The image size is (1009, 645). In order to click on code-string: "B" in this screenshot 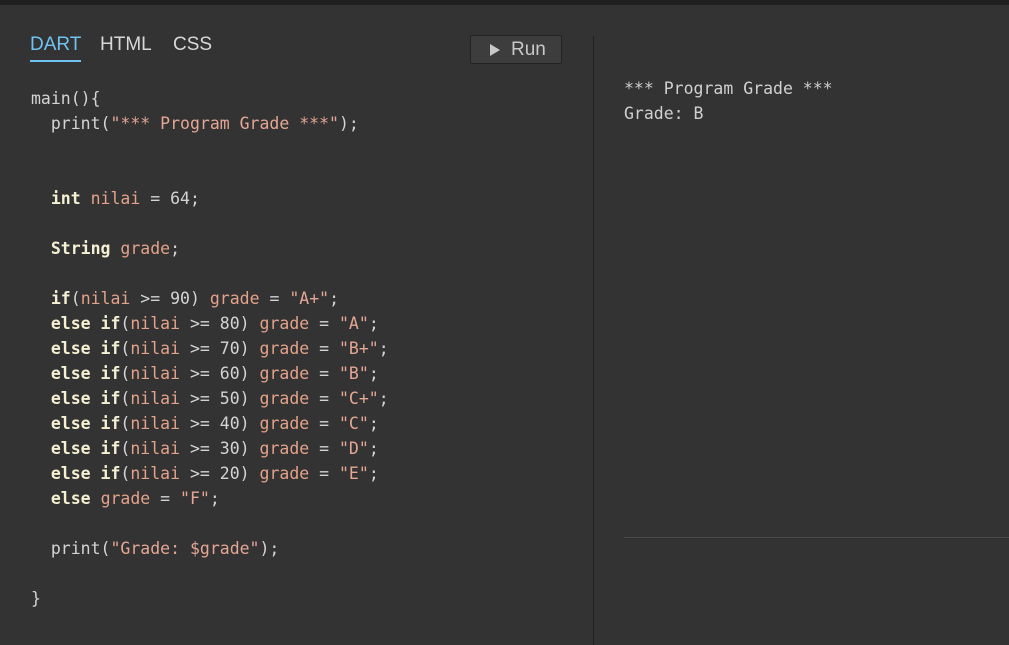, I will do `click(354, 373)`.